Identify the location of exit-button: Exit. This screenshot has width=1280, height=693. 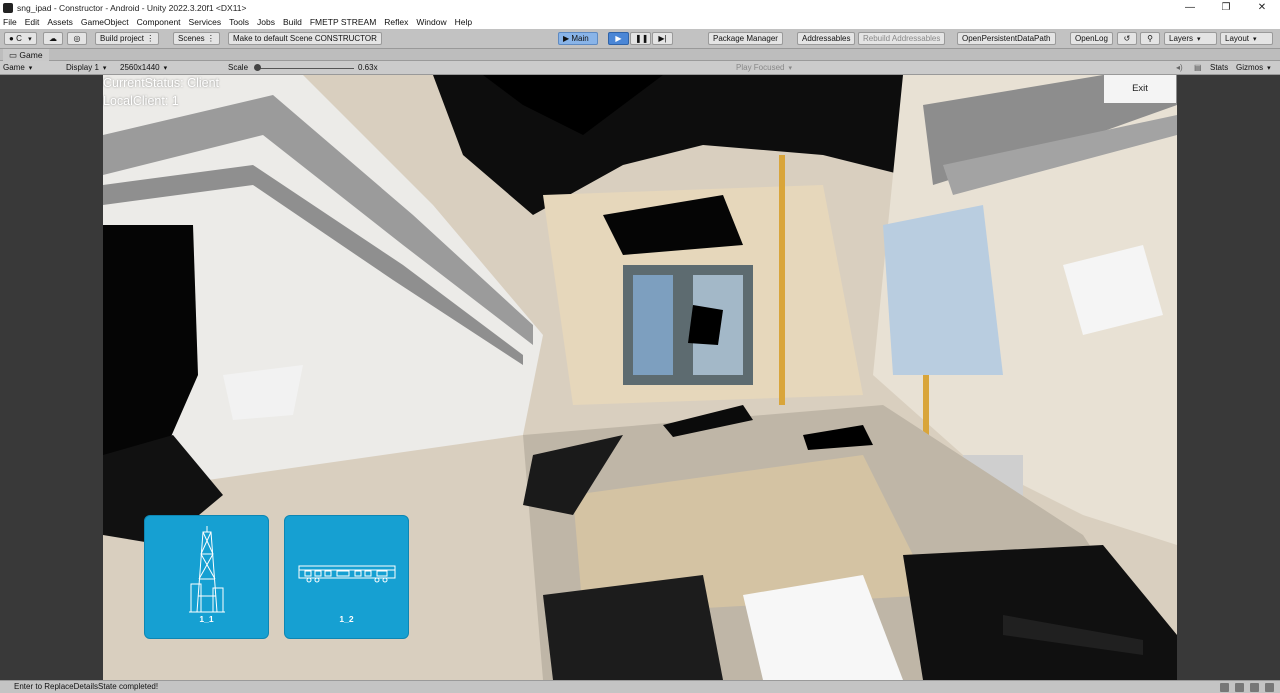
(1140, 89).